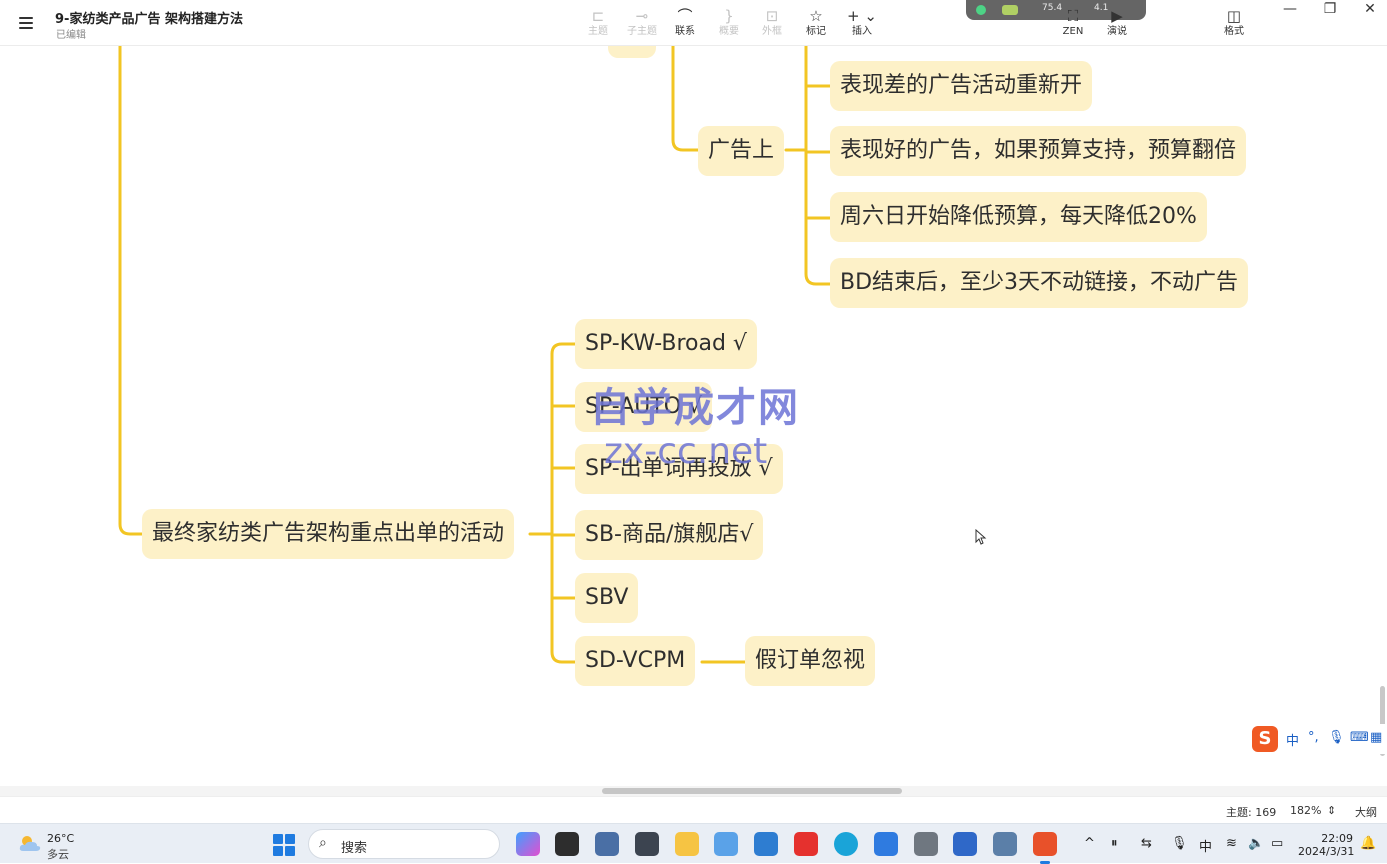  What do you see at coordinates (1231, 843) in the screenshot?
I see `wifi-icon: ≋` at bounding box center [1231, 843].